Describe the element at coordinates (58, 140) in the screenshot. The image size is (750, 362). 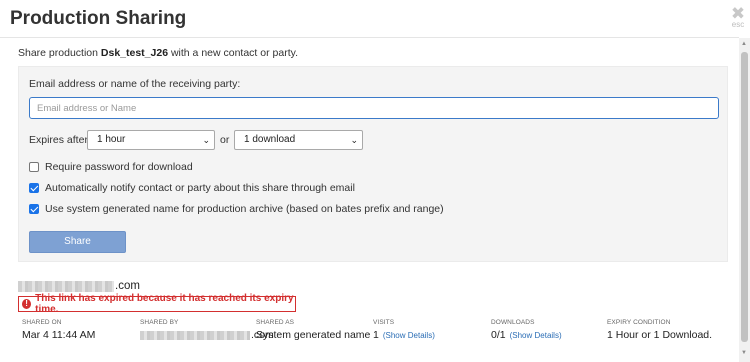
I see `expires-label: Expires after` at that location.